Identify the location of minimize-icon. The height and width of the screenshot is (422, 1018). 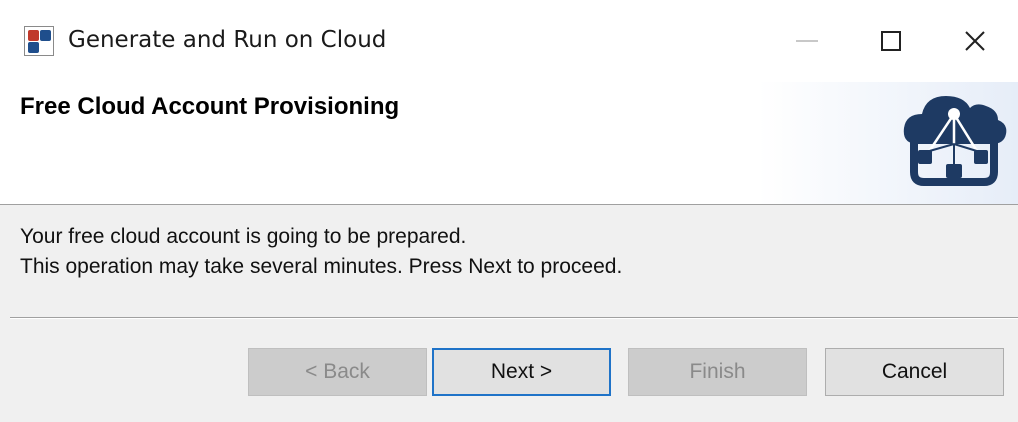
(807, 41).